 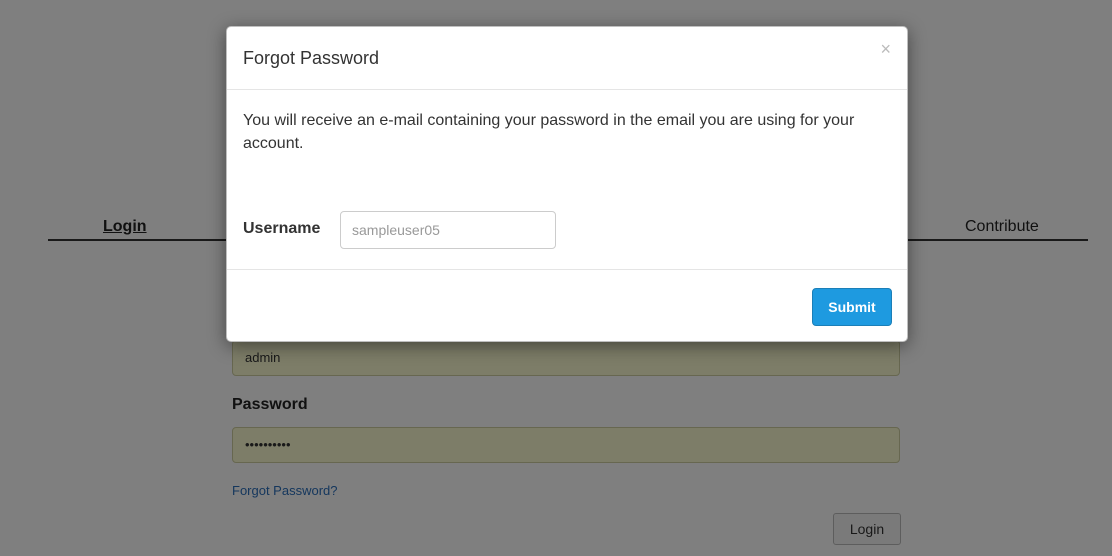 I want to click on username-label: Username, so click(x=282, y=228).